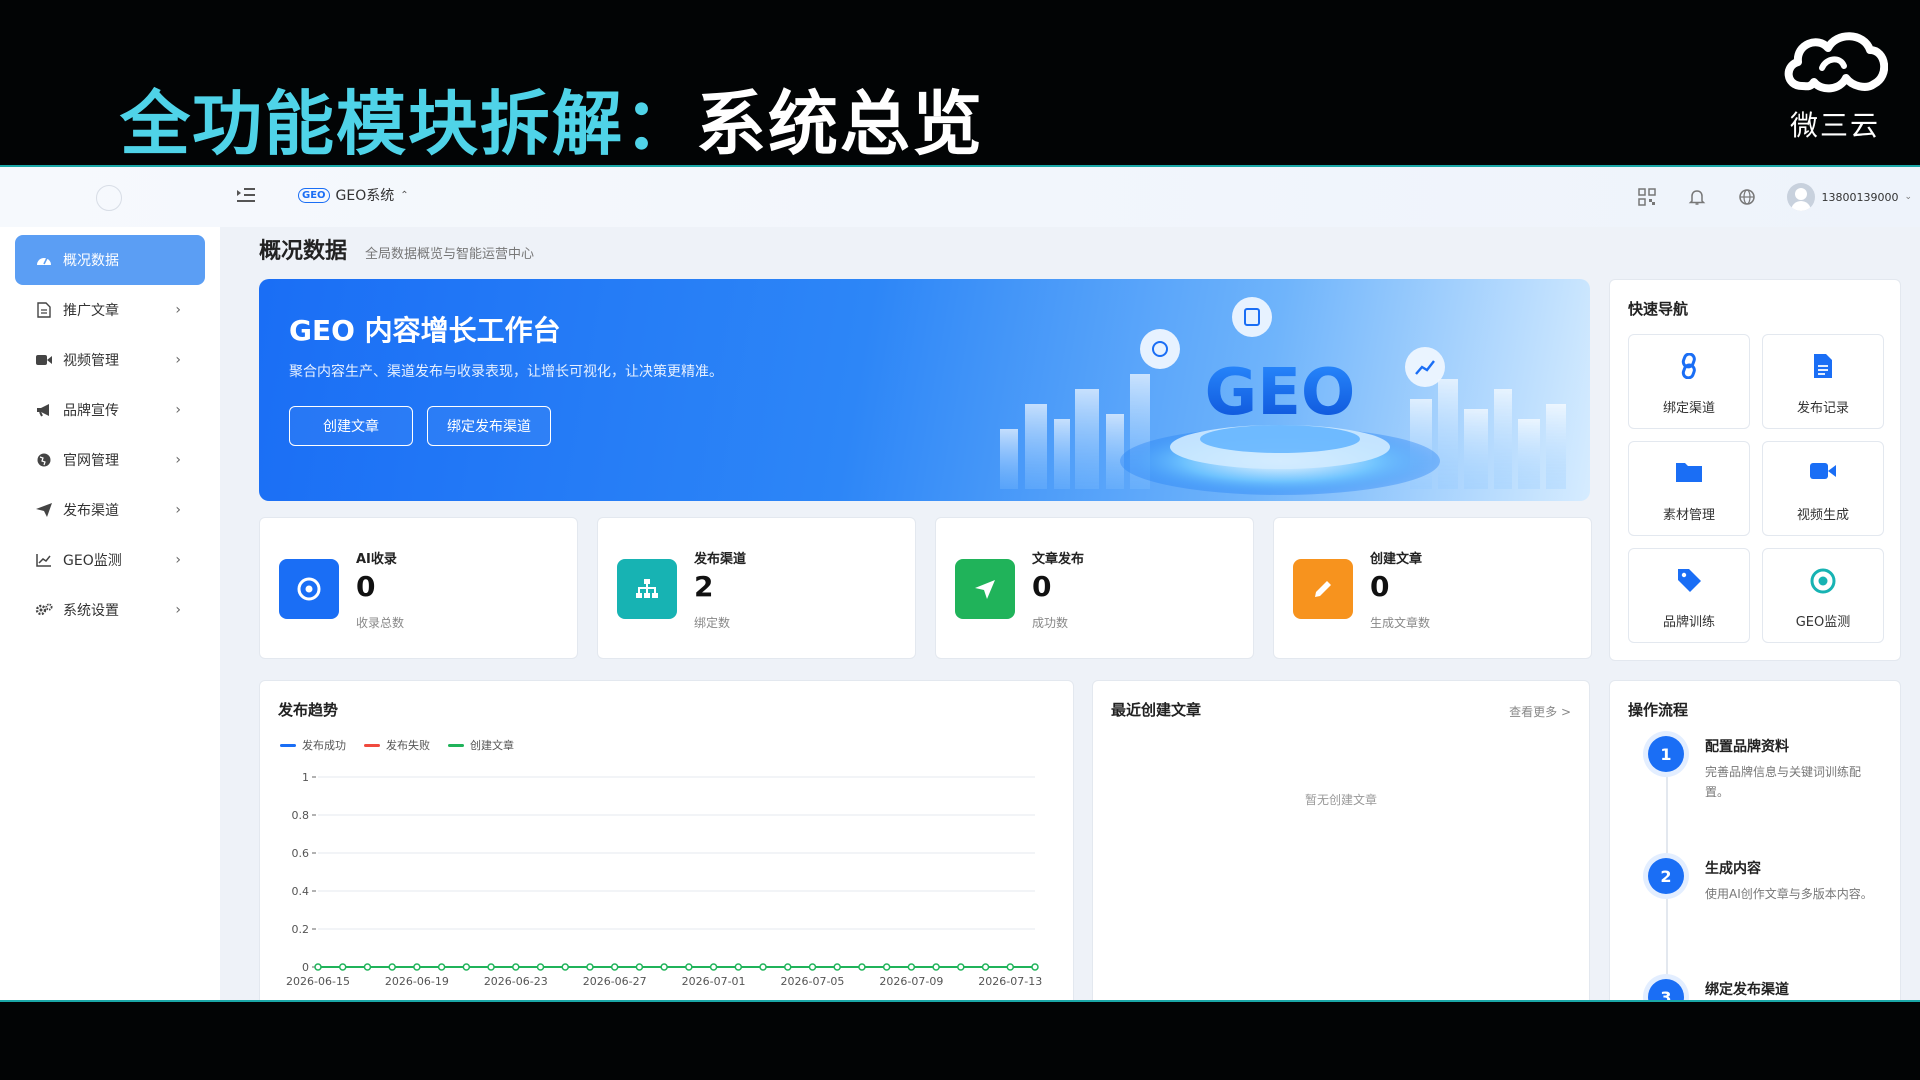 The width and height of the screenshot is (1920, 1080). I want to click on geo-big-text: GEO, so click(1280, 393).